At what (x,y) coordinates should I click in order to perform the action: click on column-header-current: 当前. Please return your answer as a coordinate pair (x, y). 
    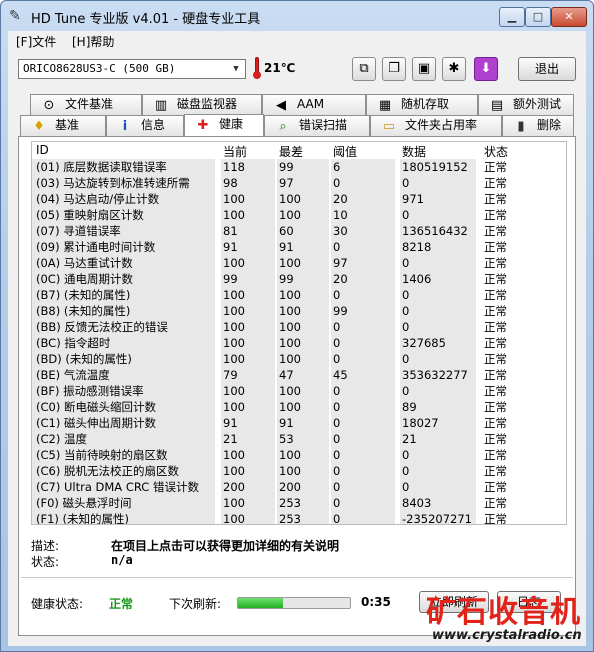
    Looking at the image, I should click on (235, 151).